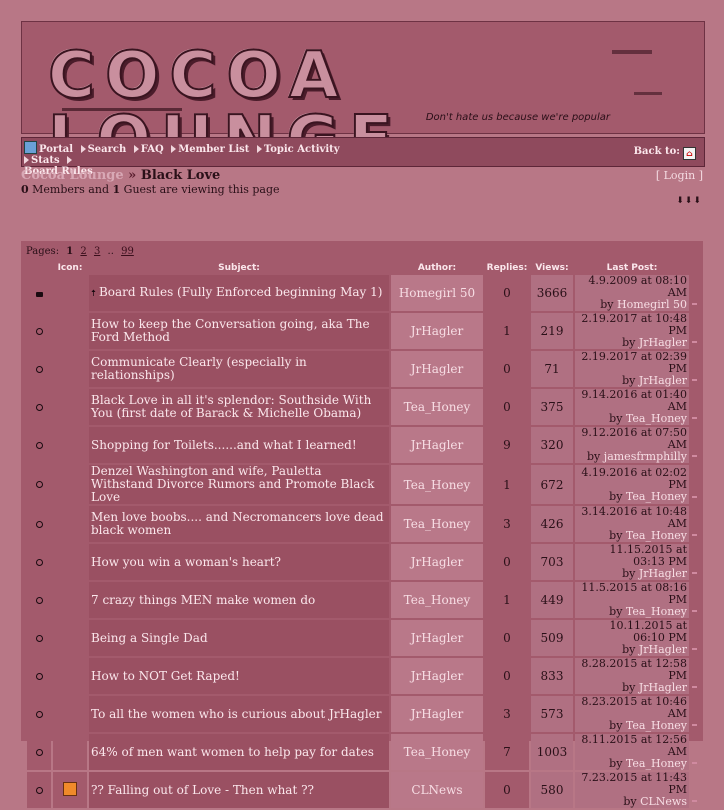  I want to click on col-views: Views:, so click(552, 268).